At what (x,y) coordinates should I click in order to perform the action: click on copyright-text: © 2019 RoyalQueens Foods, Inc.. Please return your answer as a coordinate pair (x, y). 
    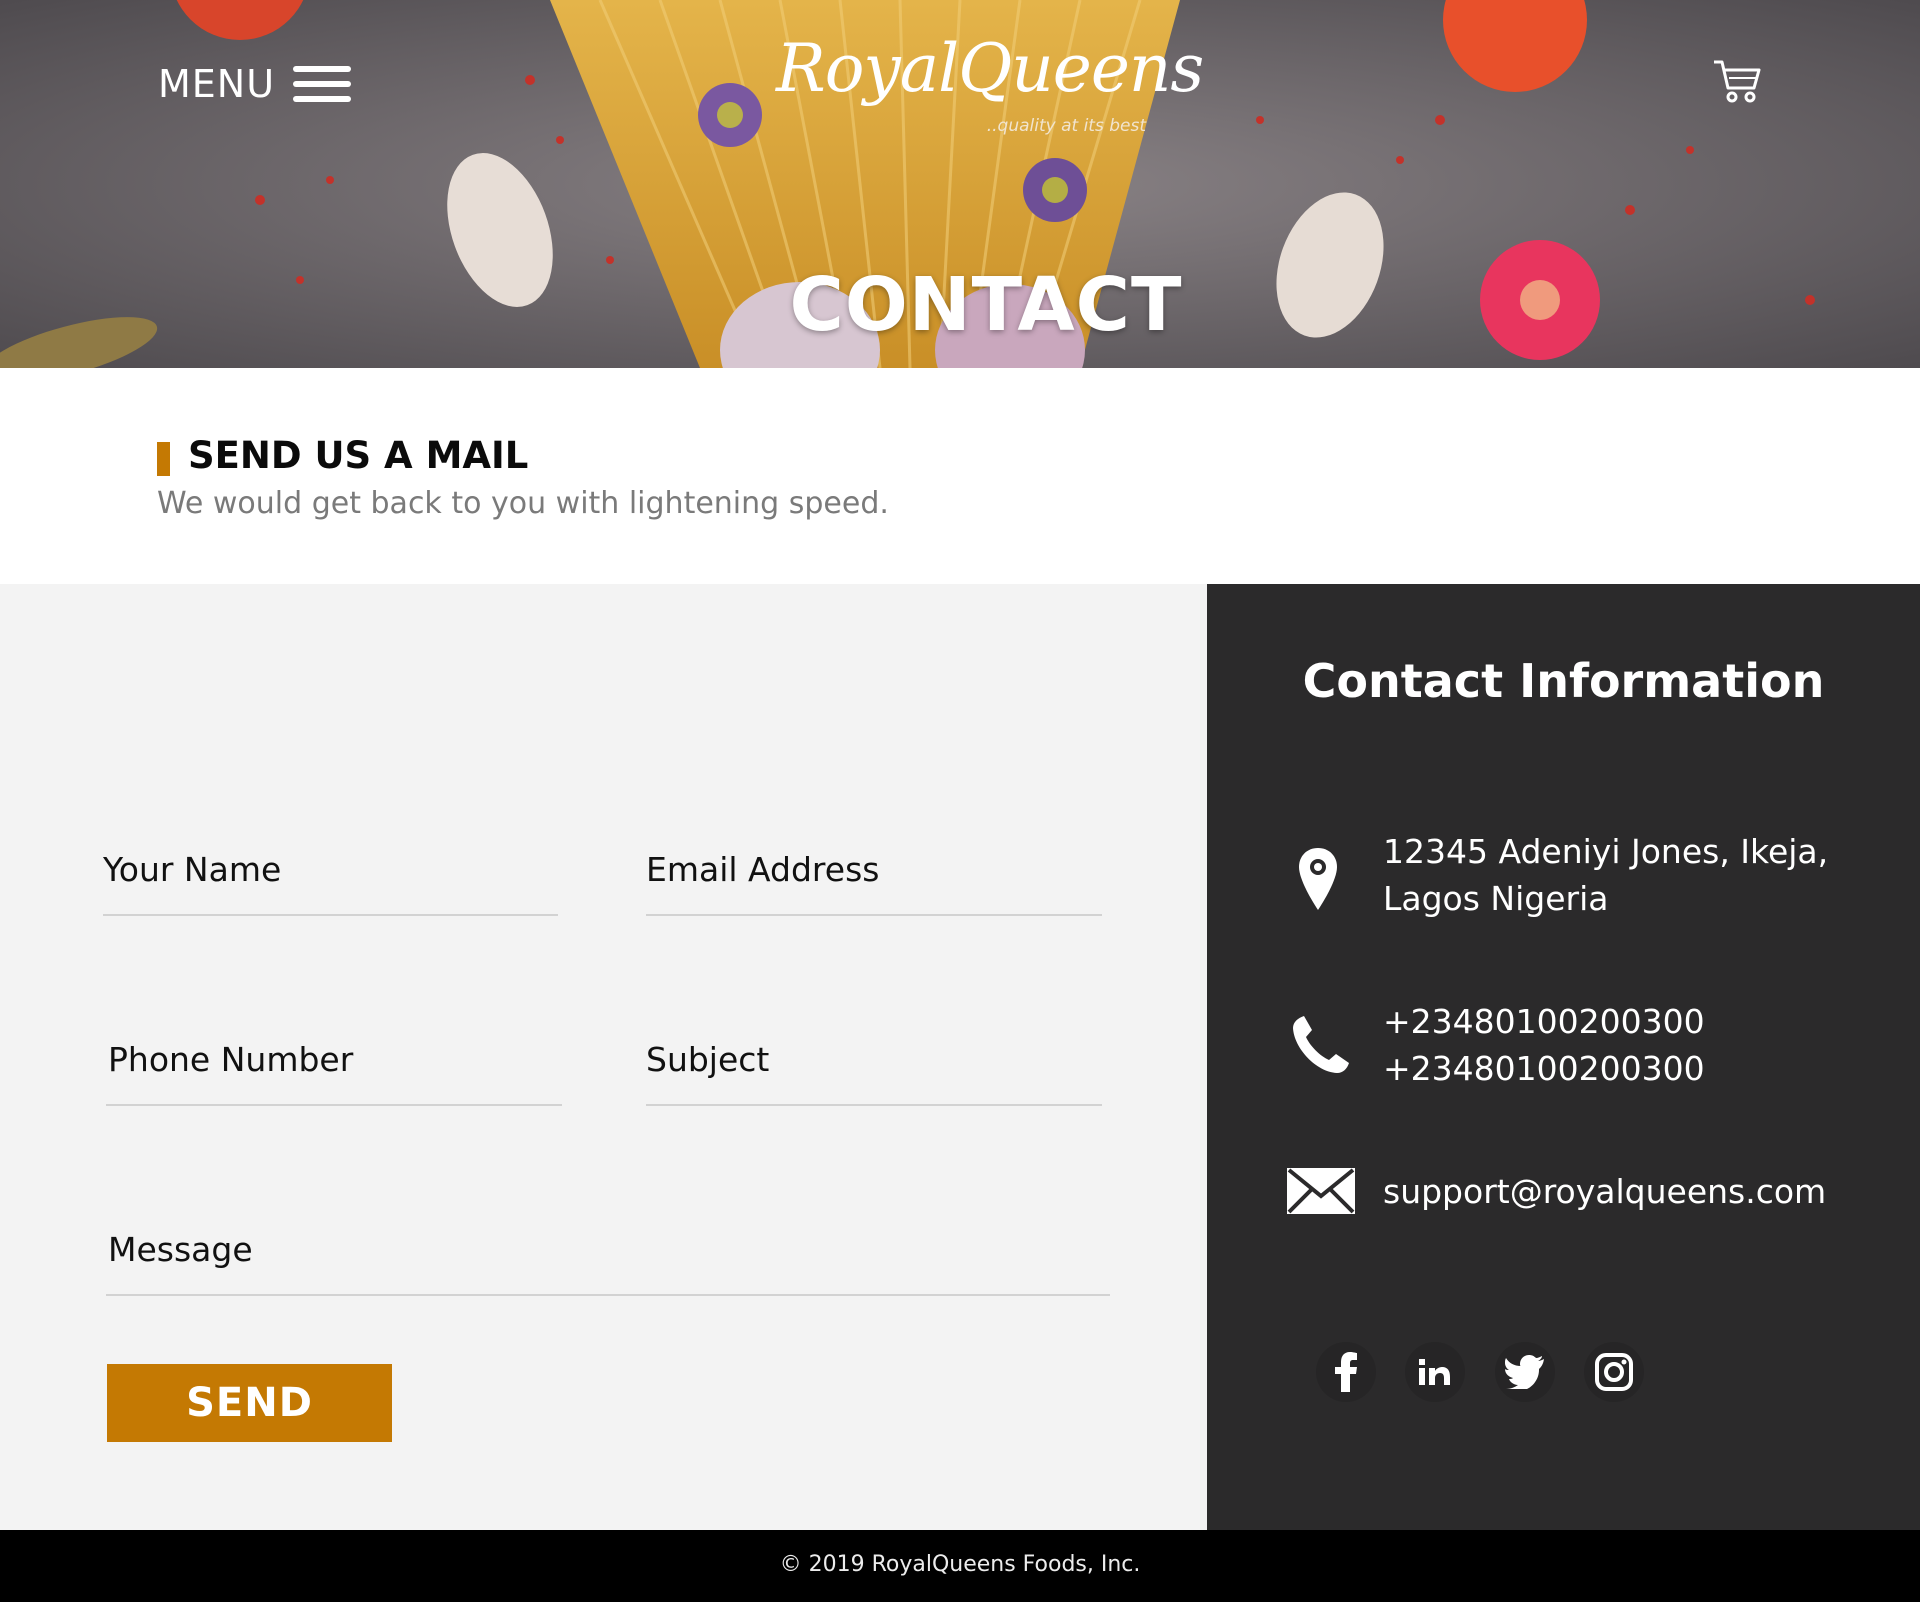
    Looking at the image, I should click on (960, 1564).